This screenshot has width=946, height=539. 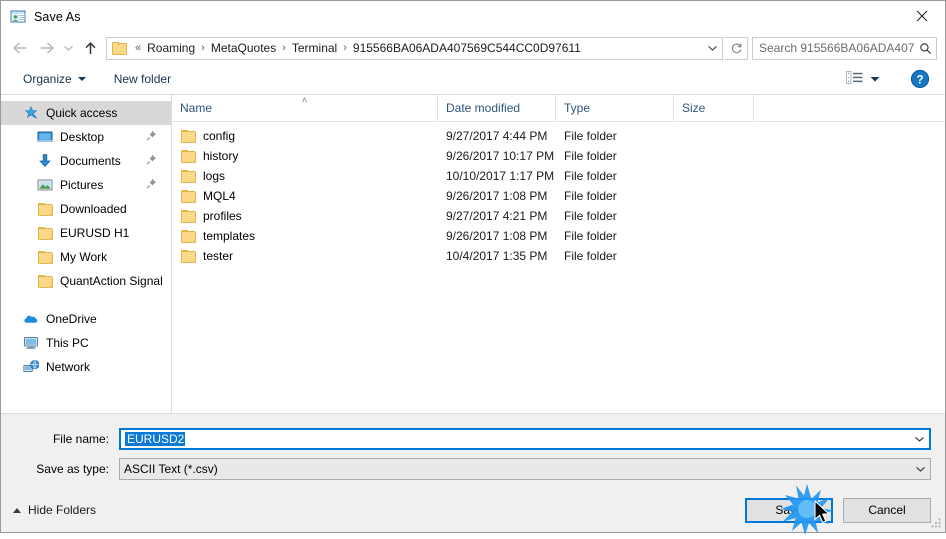 What do you see at coordinates (57, 16) in the screenshot?
I see `window-title: Save As` at bounding box center [57, 16].